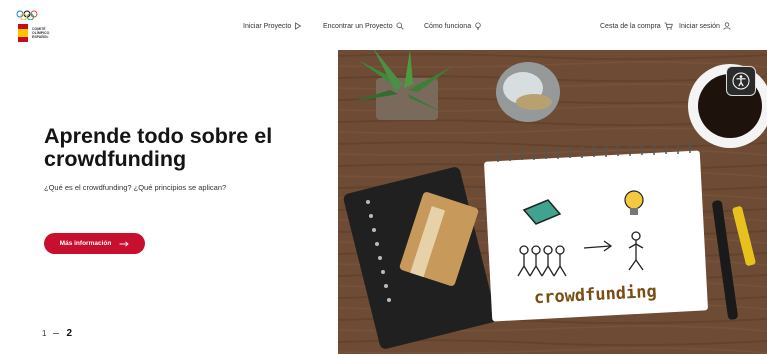 The image size is (767, 354). I want to click on cart-link: Cesta de la compra, so click(636, 26).